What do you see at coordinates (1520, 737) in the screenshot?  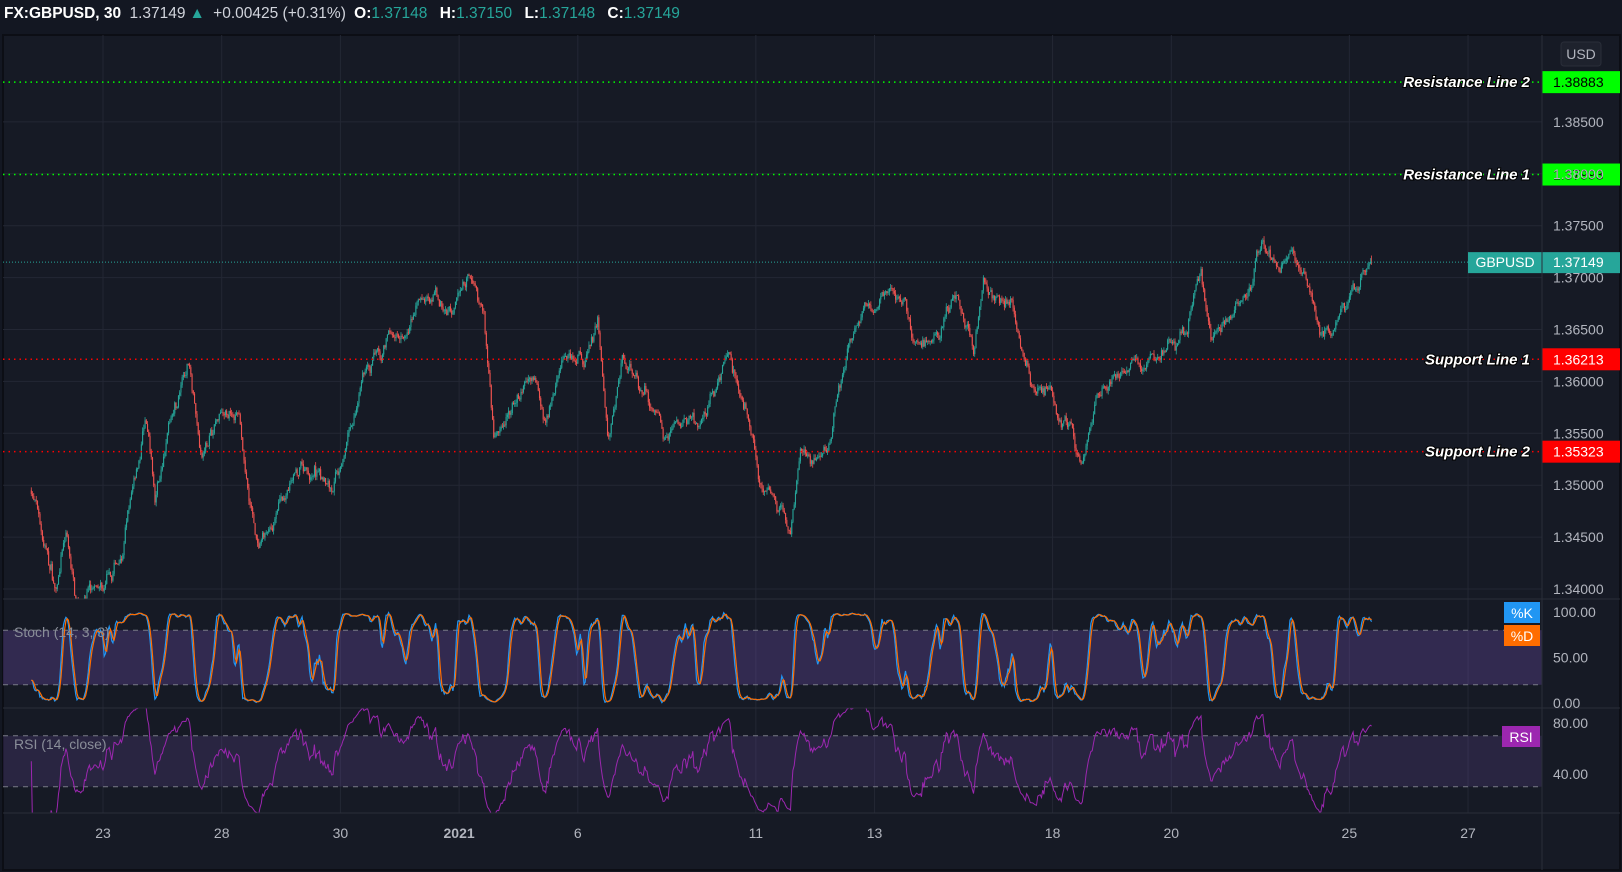 I see `rsi-label: RSI` at bounding box center [1520, 737].